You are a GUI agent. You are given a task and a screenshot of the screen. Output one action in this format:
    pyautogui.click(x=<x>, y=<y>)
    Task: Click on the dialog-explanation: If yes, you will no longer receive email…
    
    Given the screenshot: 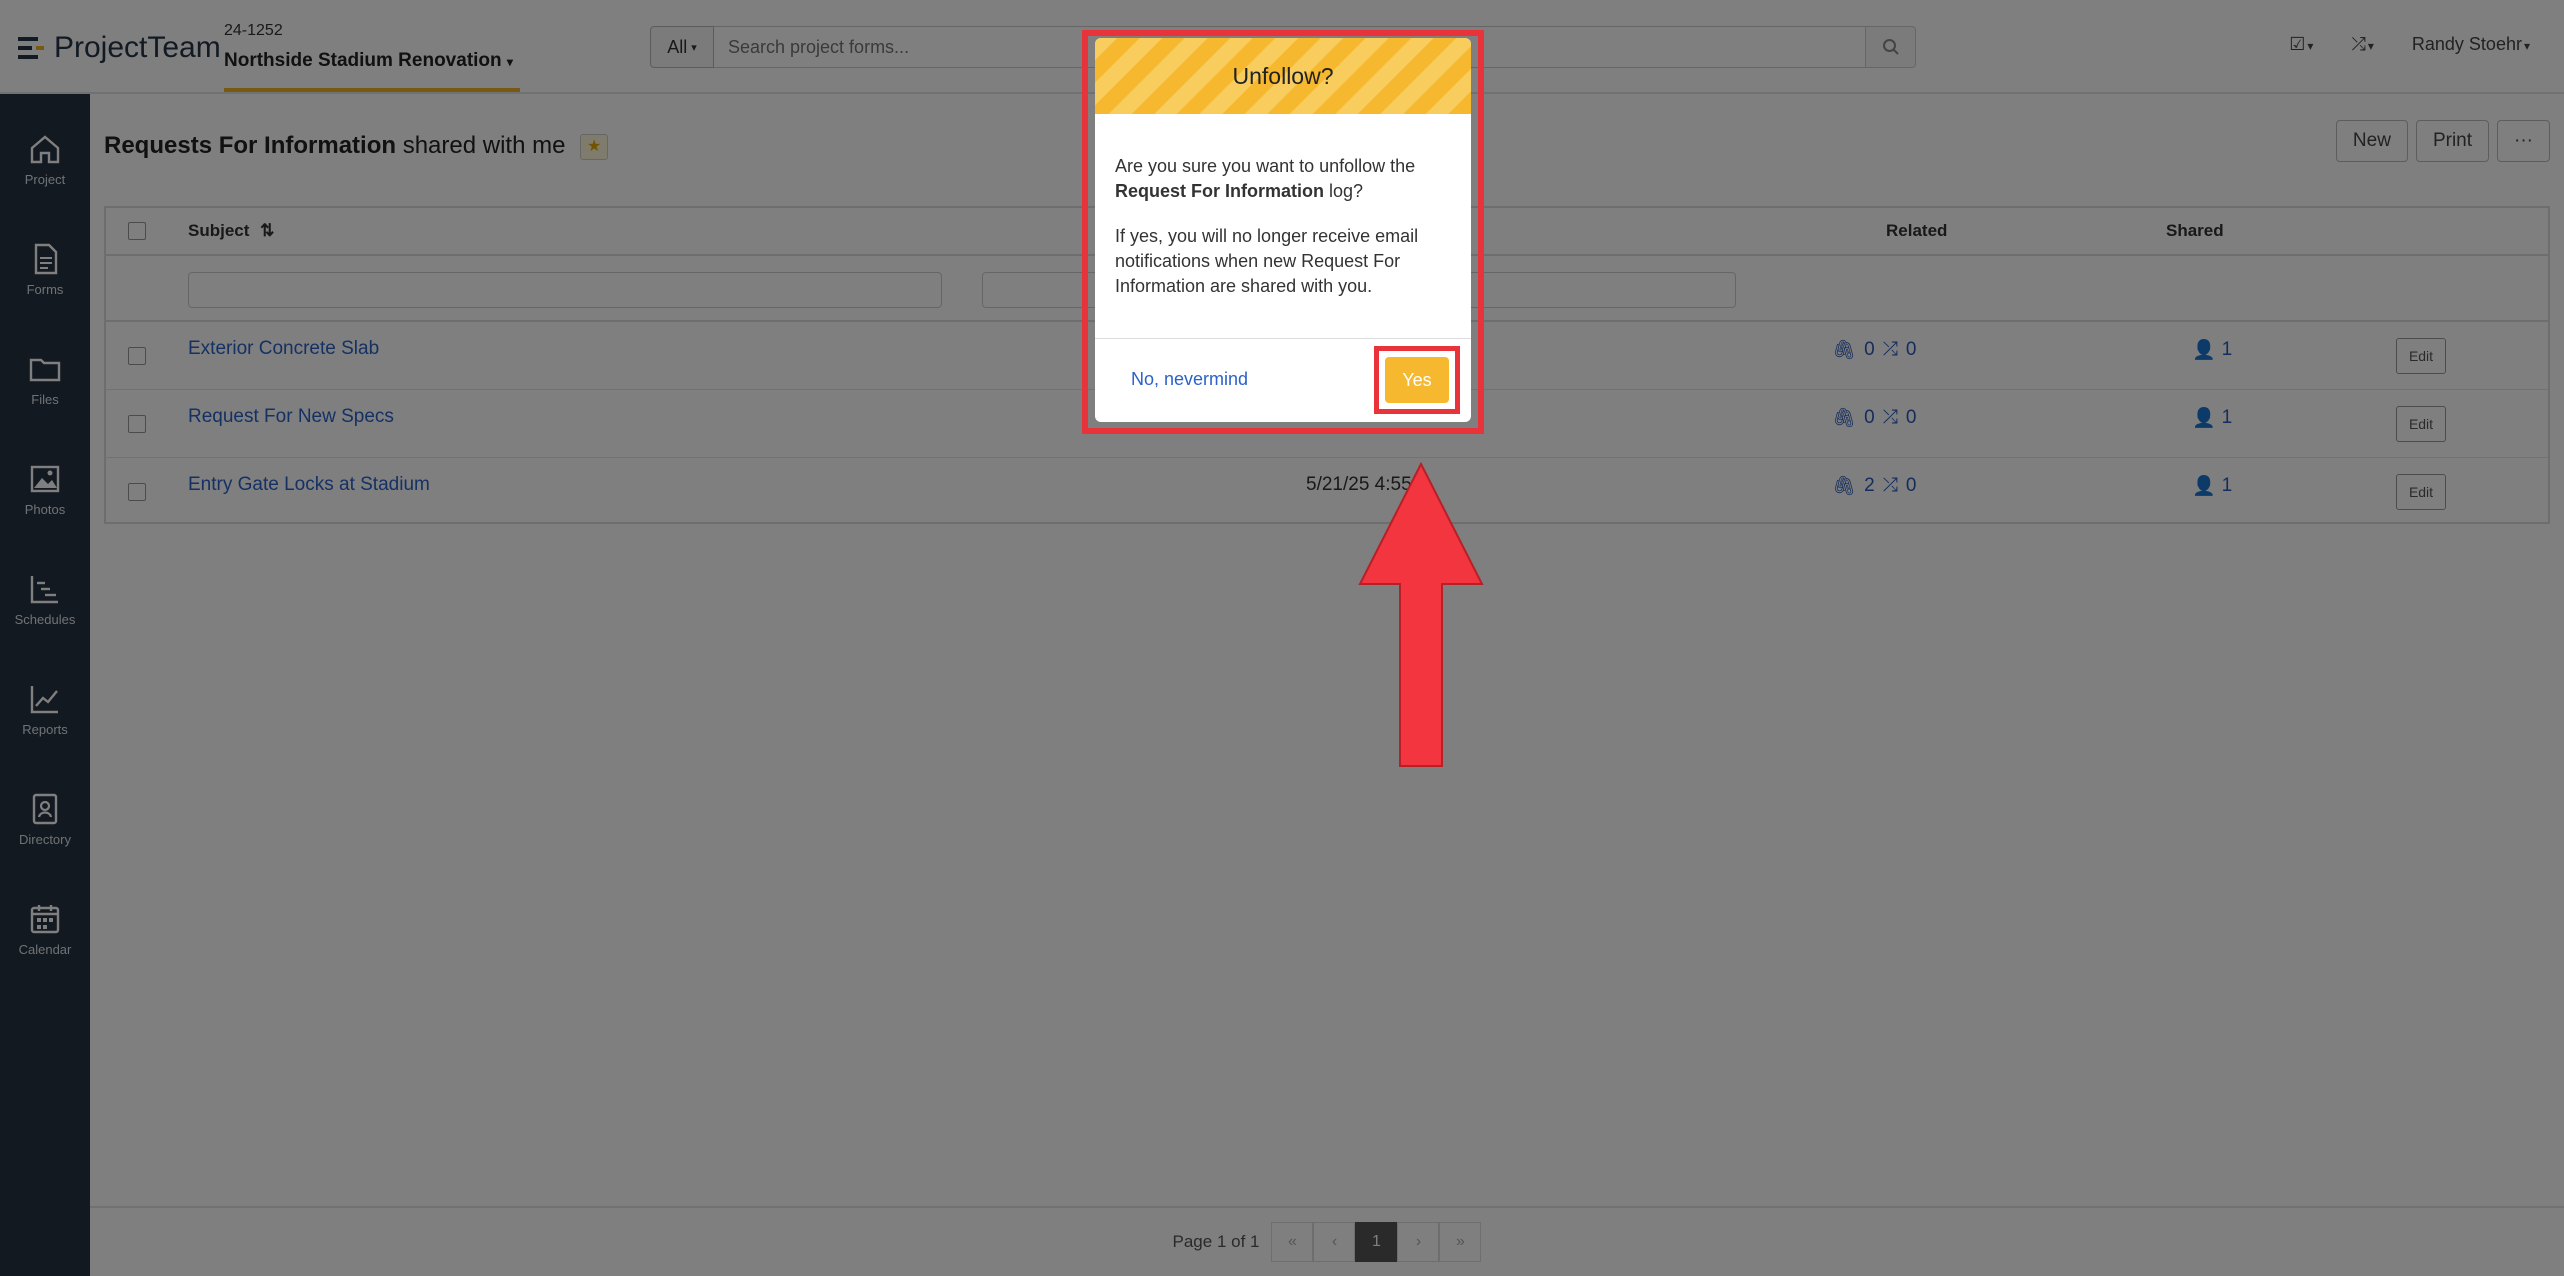 What is the action you would take?
    pyautogui.click(x=1267, y=261)
    